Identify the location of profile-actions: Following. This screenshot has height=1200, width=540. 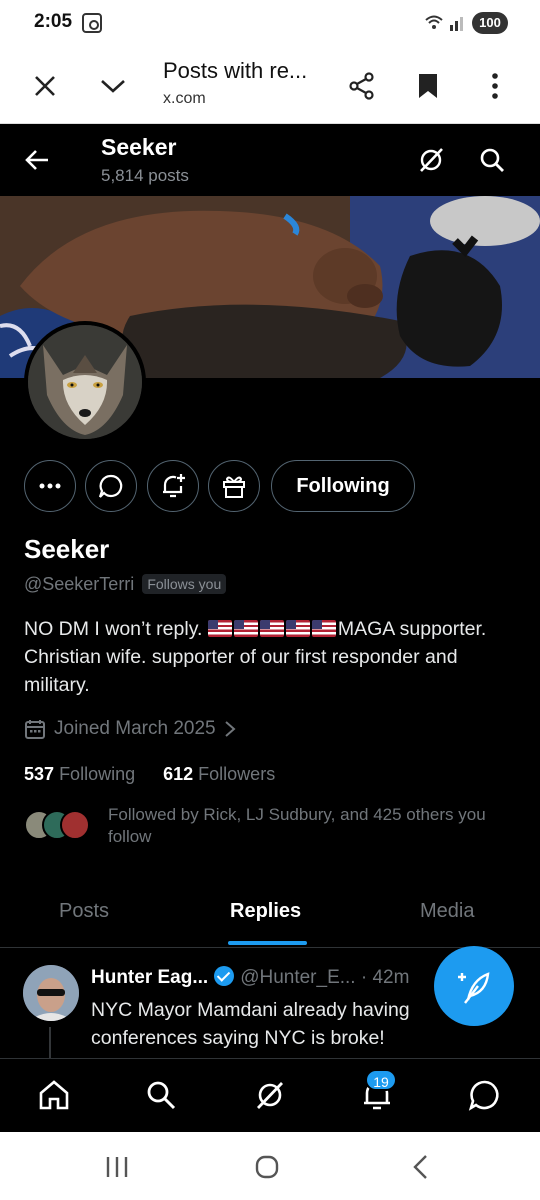
(270, 486).